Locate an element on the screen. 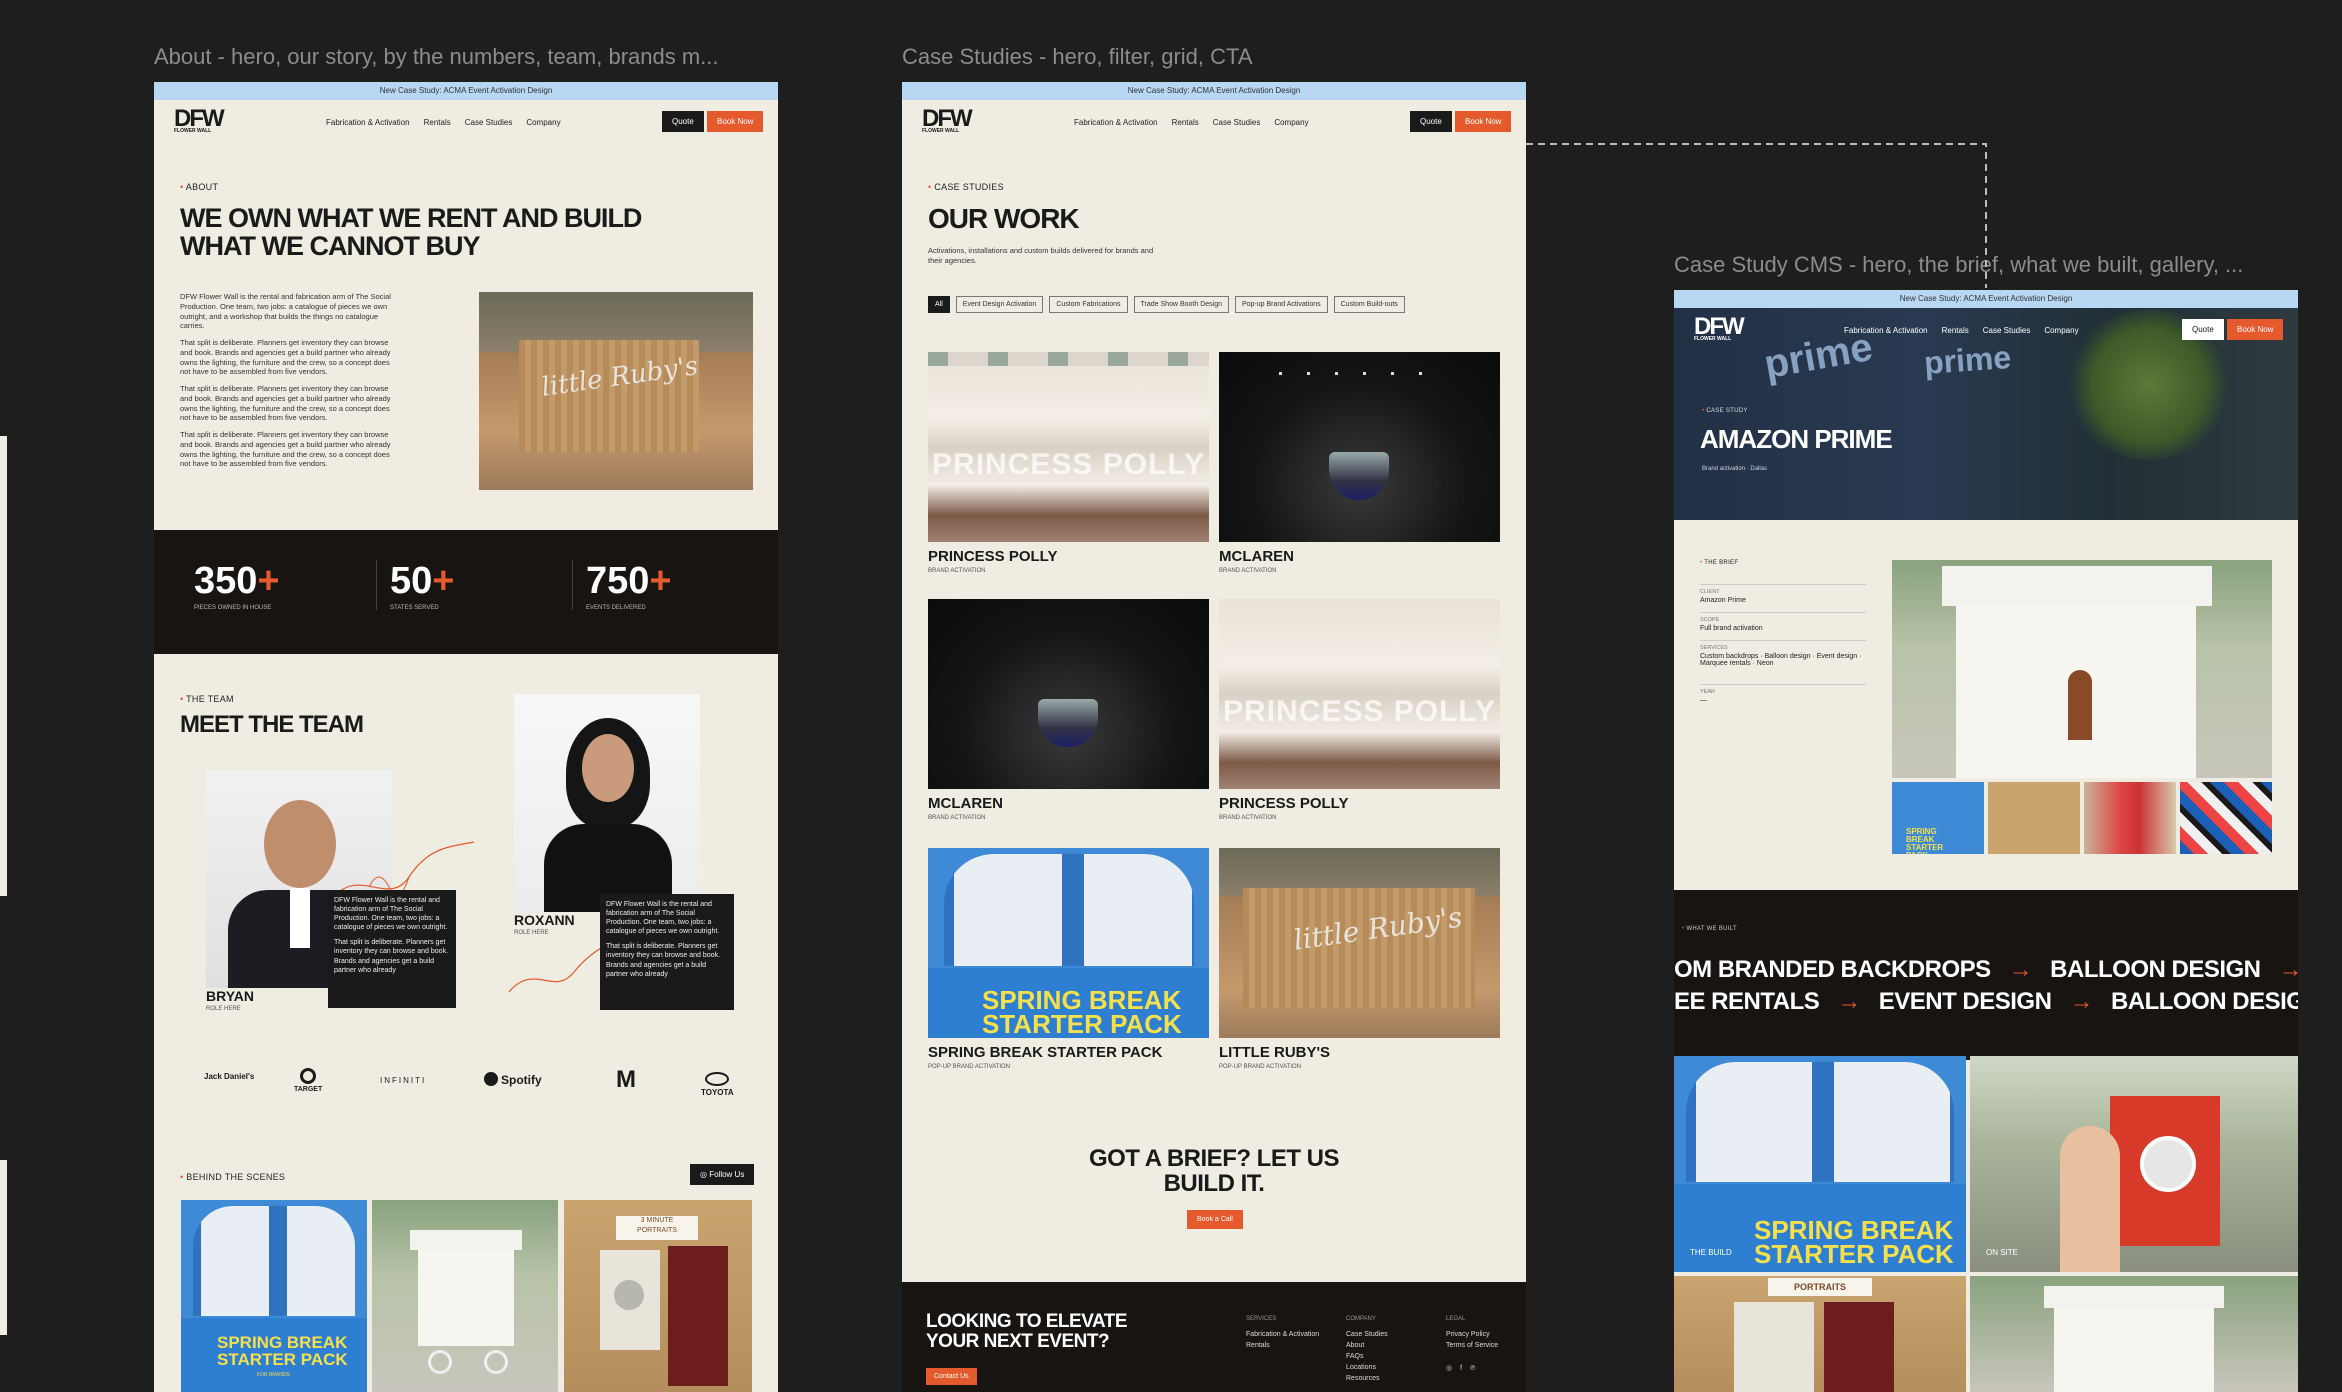 This screenshot has width=2342, height=1392. case-card-spring-break-image: SPRING BREAK STARTER PACK is located at coordinates (1068, 943).